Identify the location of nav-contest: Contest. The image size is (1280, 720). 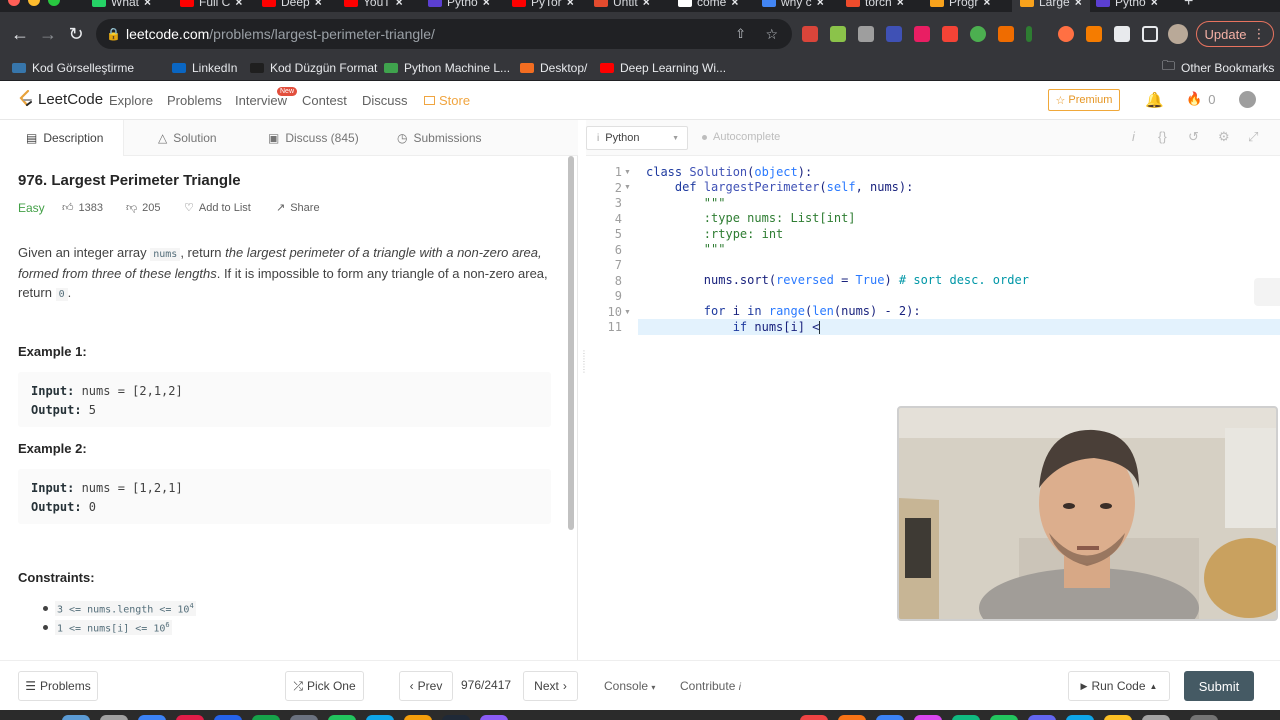
(324, 100).